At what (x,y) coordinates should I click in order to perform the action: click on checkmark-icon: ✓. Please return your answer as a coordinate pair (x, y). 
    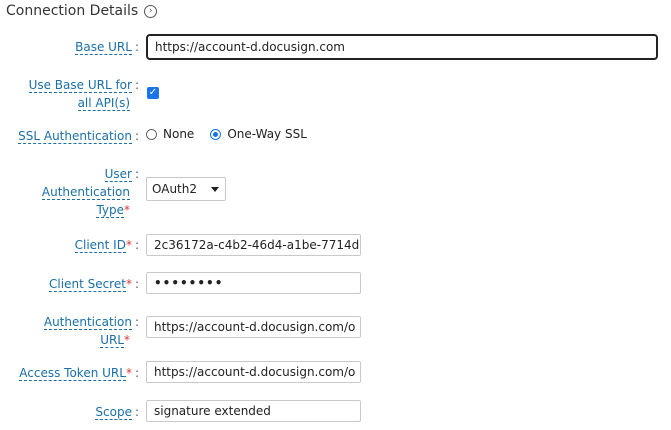
    Looking at the image, I should click on (153, 92).